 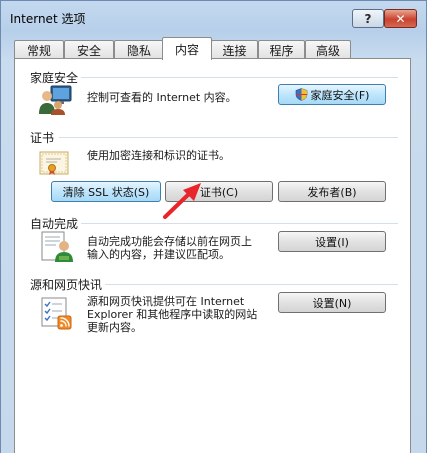 I want to click on tab-connections: 连接, so click(x=234, y=49).